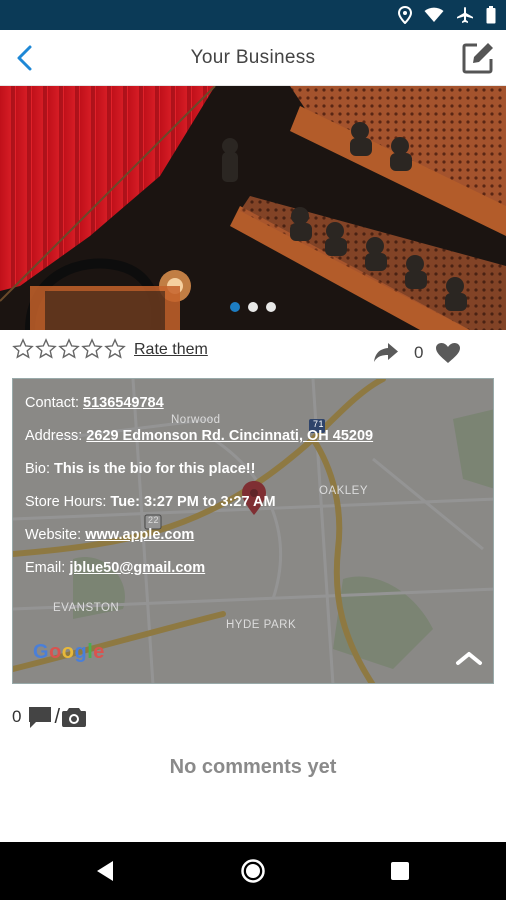 The width and height of the screenshot is (506, 900). What do you see at coordinates (253, 543) in the screenshot?
I see `website-row: Website: www.apple.com` at bounding box center [253, 543].